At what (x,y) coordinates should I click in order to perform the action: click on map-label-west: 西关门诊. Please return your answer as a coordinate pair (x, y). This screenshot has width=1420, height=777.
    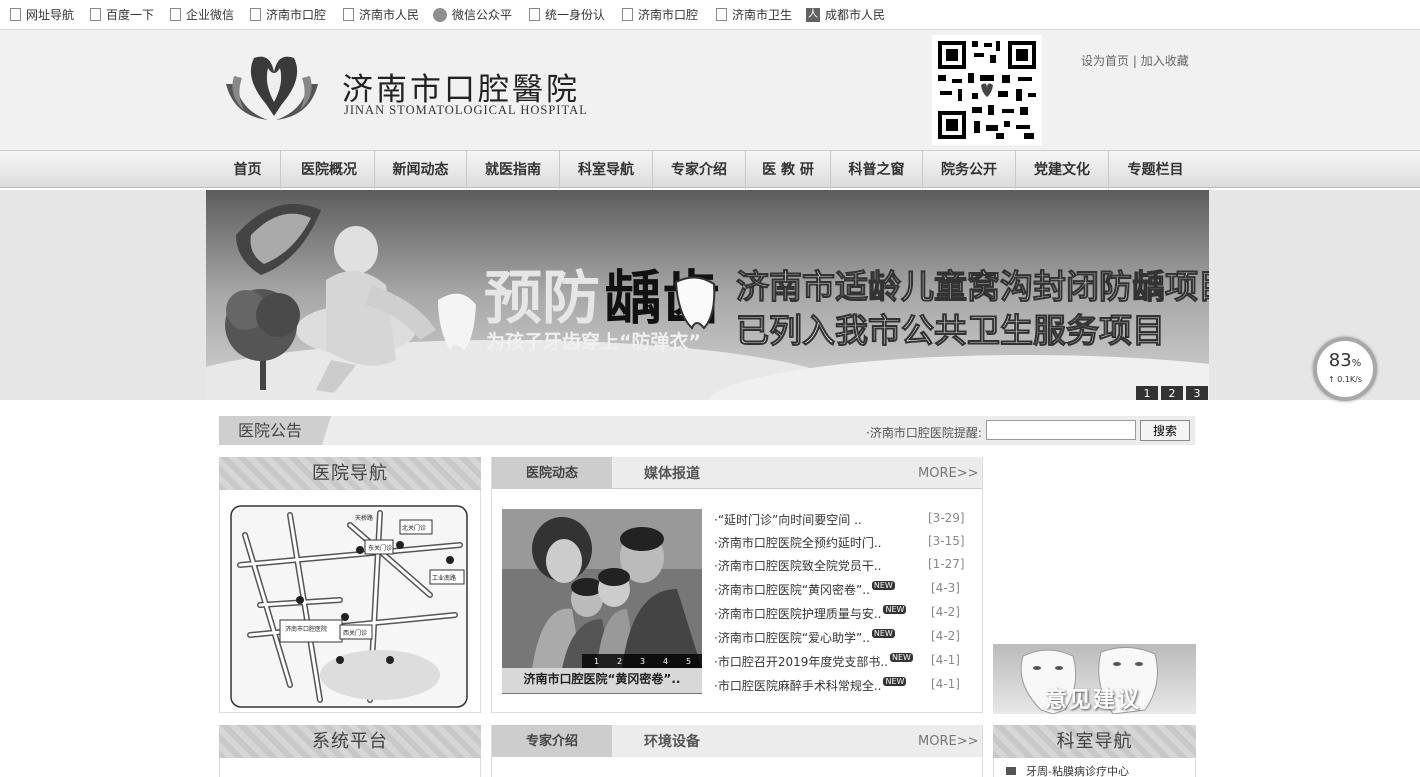
    Looking at the image, I should click on (355, 633).